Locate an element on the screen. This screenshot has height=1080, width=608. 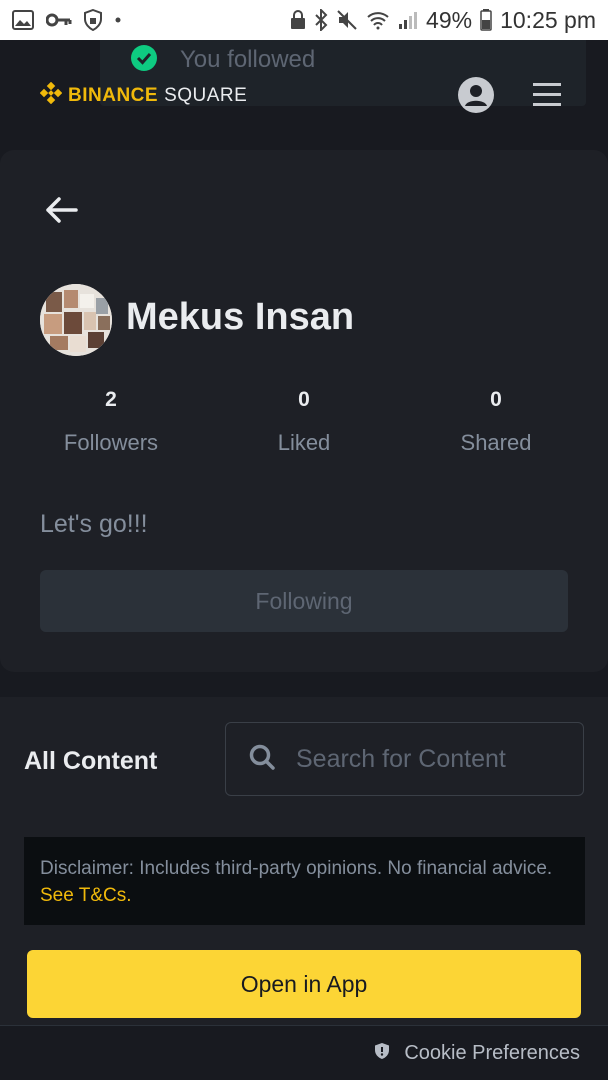
cookie-shield-icon is located at coordinates (382, 1053).